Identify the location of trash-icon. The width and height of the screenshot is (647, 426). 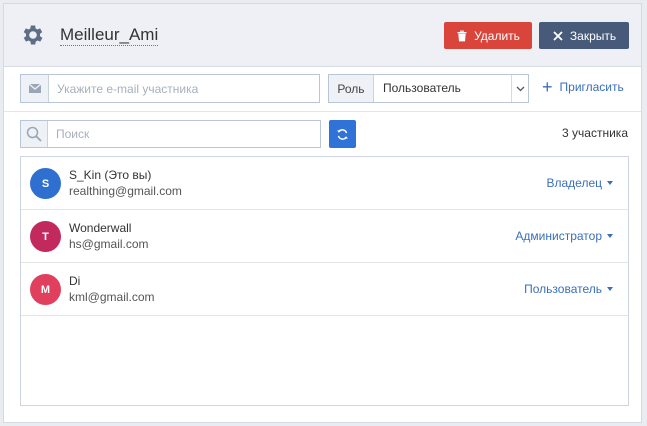
(462, 35).